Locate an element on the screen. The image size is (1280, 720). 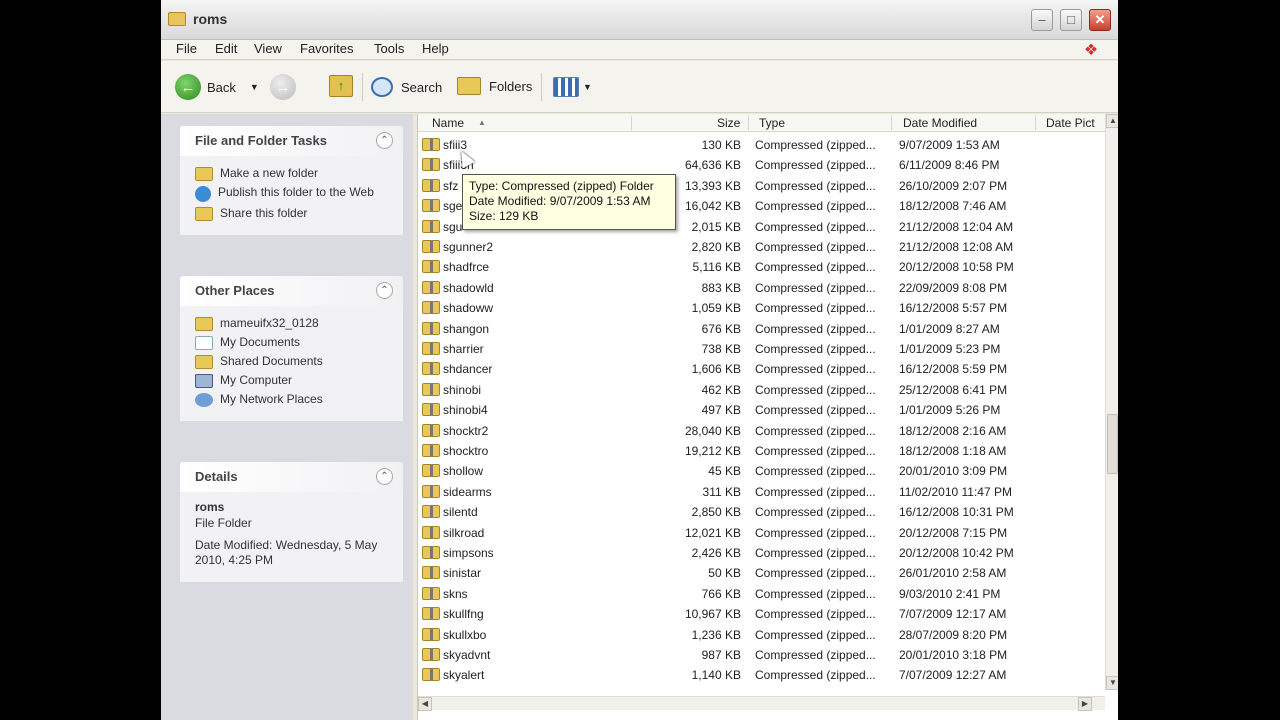
folder-icon is located at coordinates (204, 324).